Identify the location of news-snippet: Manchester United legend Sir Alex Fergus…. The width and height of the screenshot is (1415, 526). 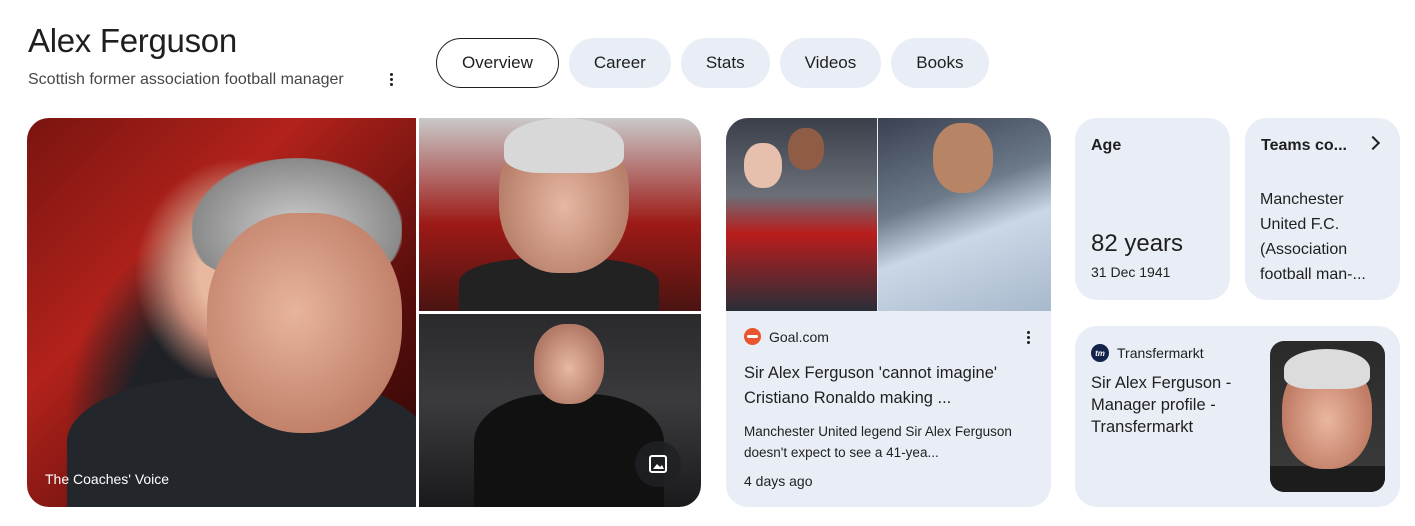
(878, 442).